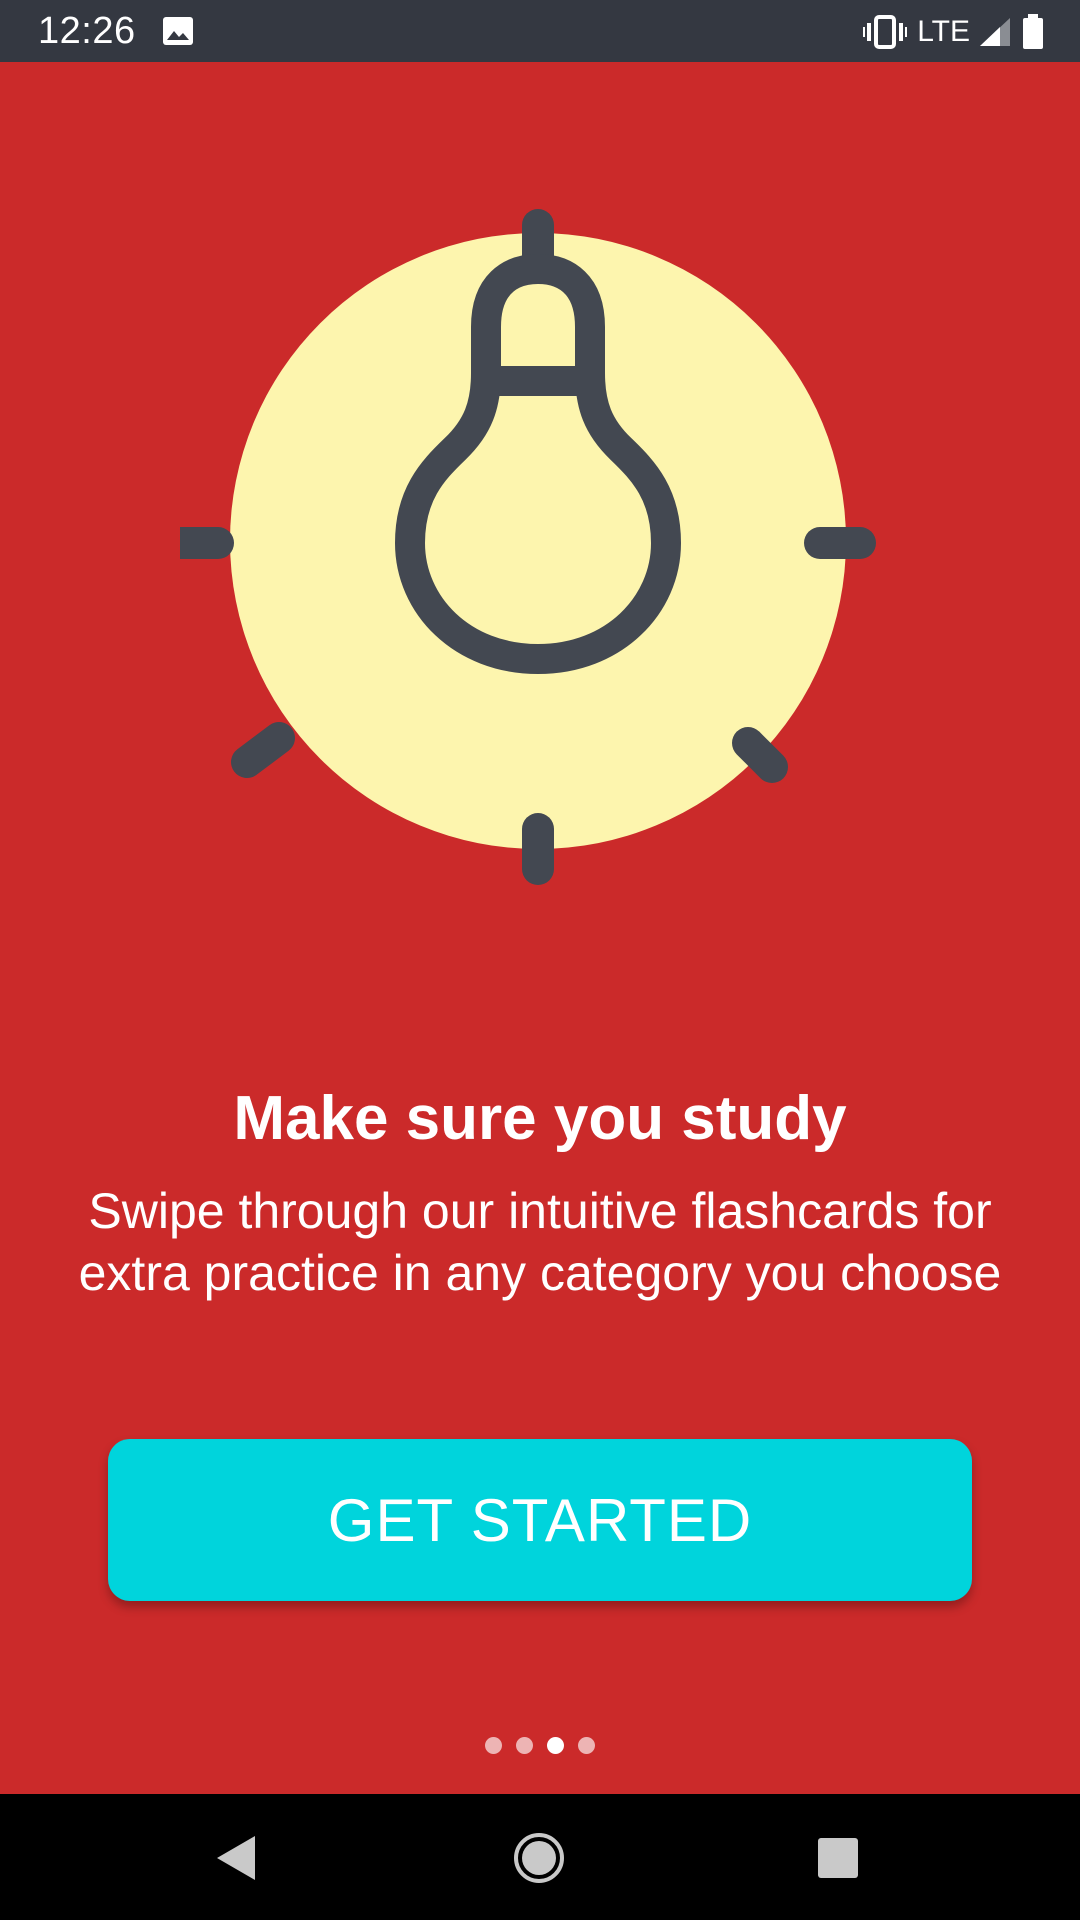 The height and width of the screenshot is (1920, 1080). Describe the element at coordinates (995, 32) in the screenshot. I see `signal-icon` at that location.